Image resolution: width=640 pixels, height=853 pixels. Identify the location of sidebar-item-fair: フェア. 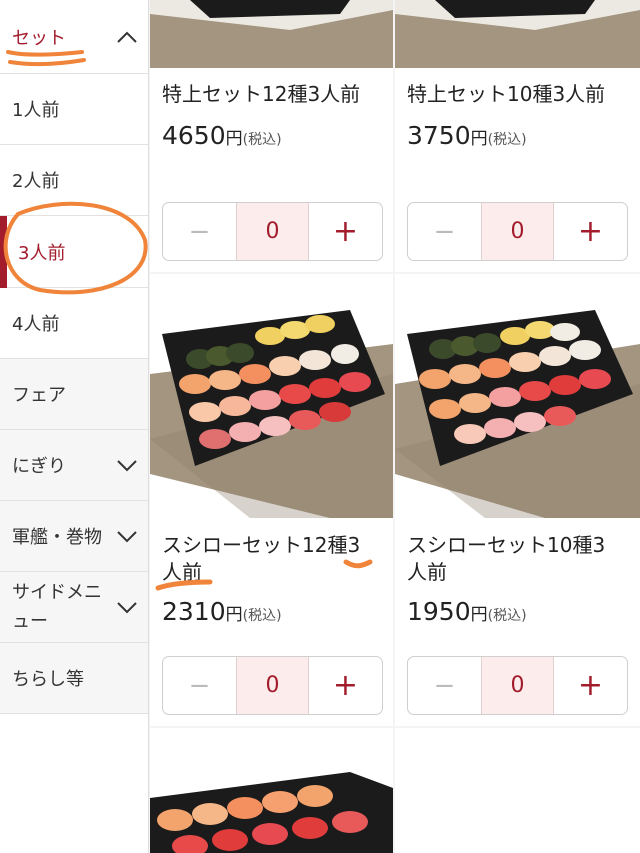
(74, 394).